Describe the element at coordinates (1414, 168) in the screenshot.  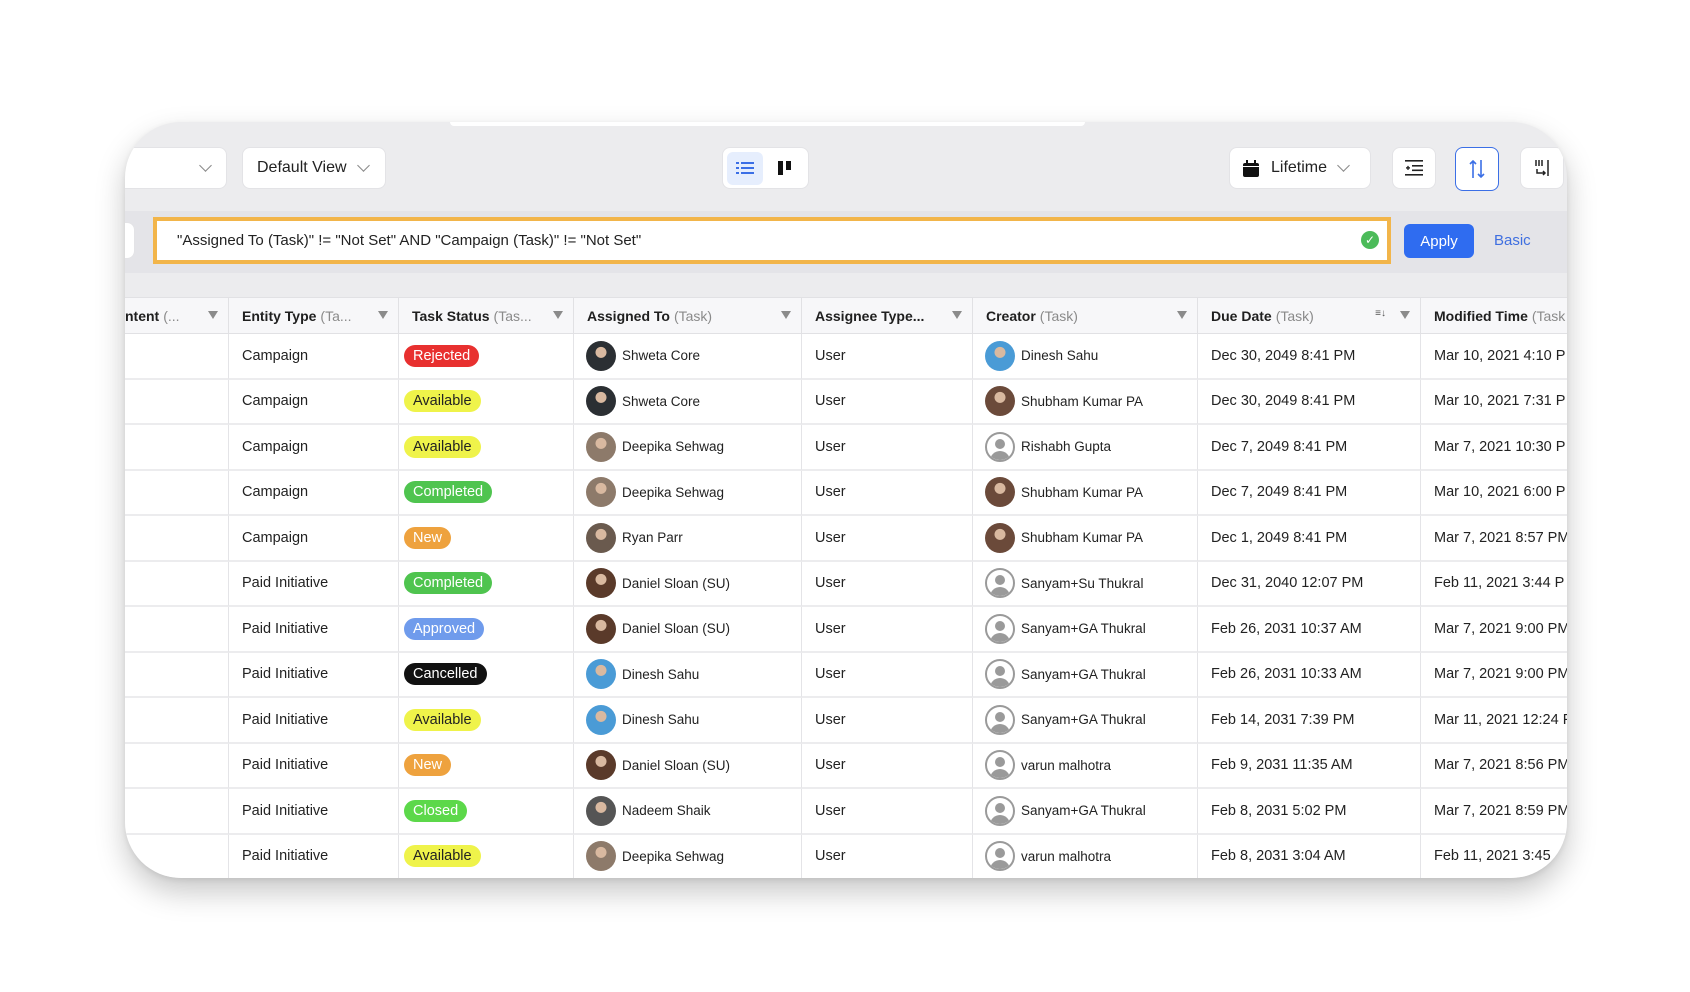
I see `indent-button` at that location.